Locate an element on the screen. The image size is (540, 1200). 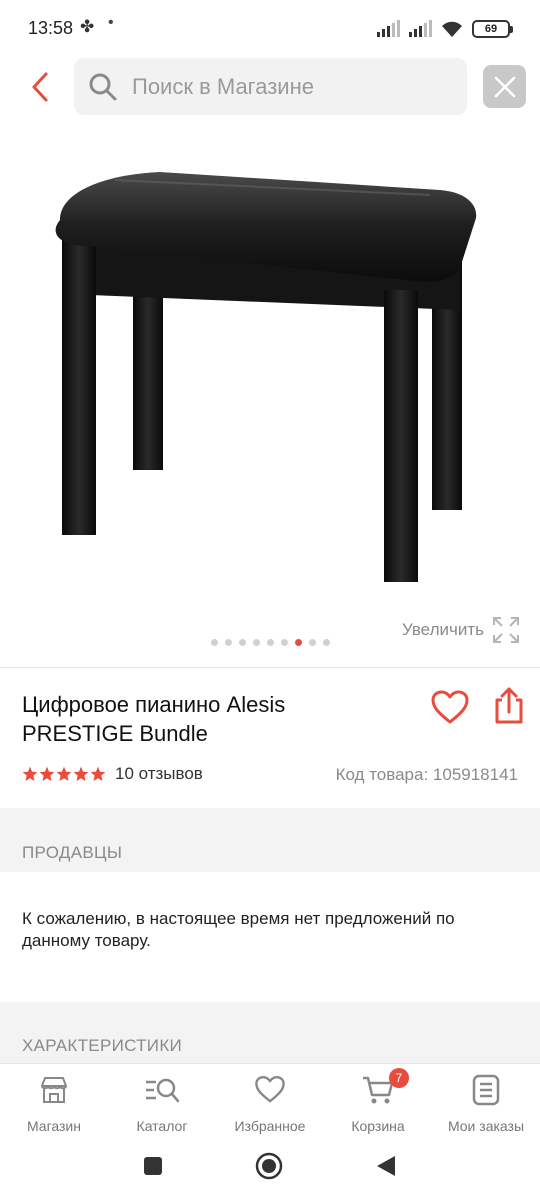
catalog-icon is located at coordinates (162, 1090).